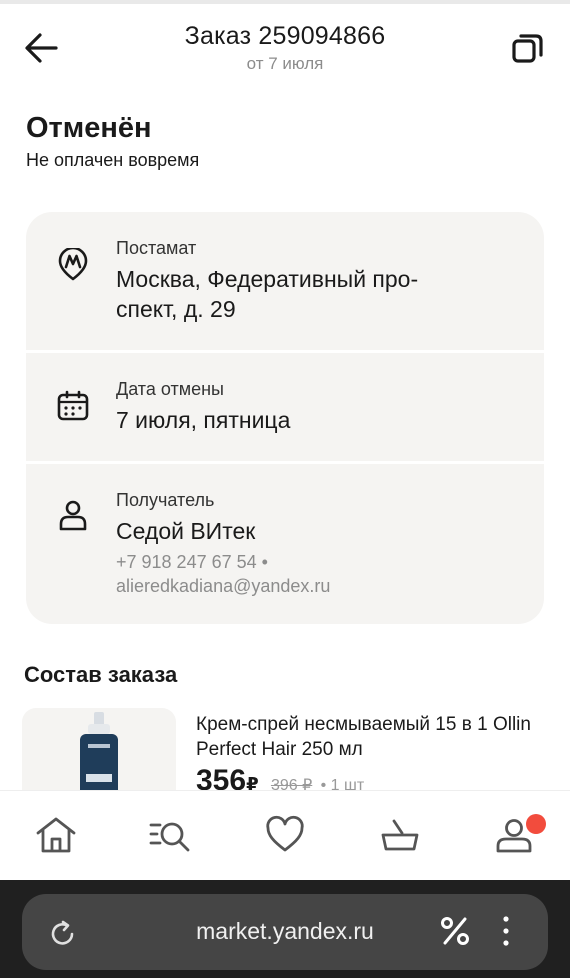  Describe the element at coordinates (73, 515) in the screenshot. I see `person-icon` at that location.